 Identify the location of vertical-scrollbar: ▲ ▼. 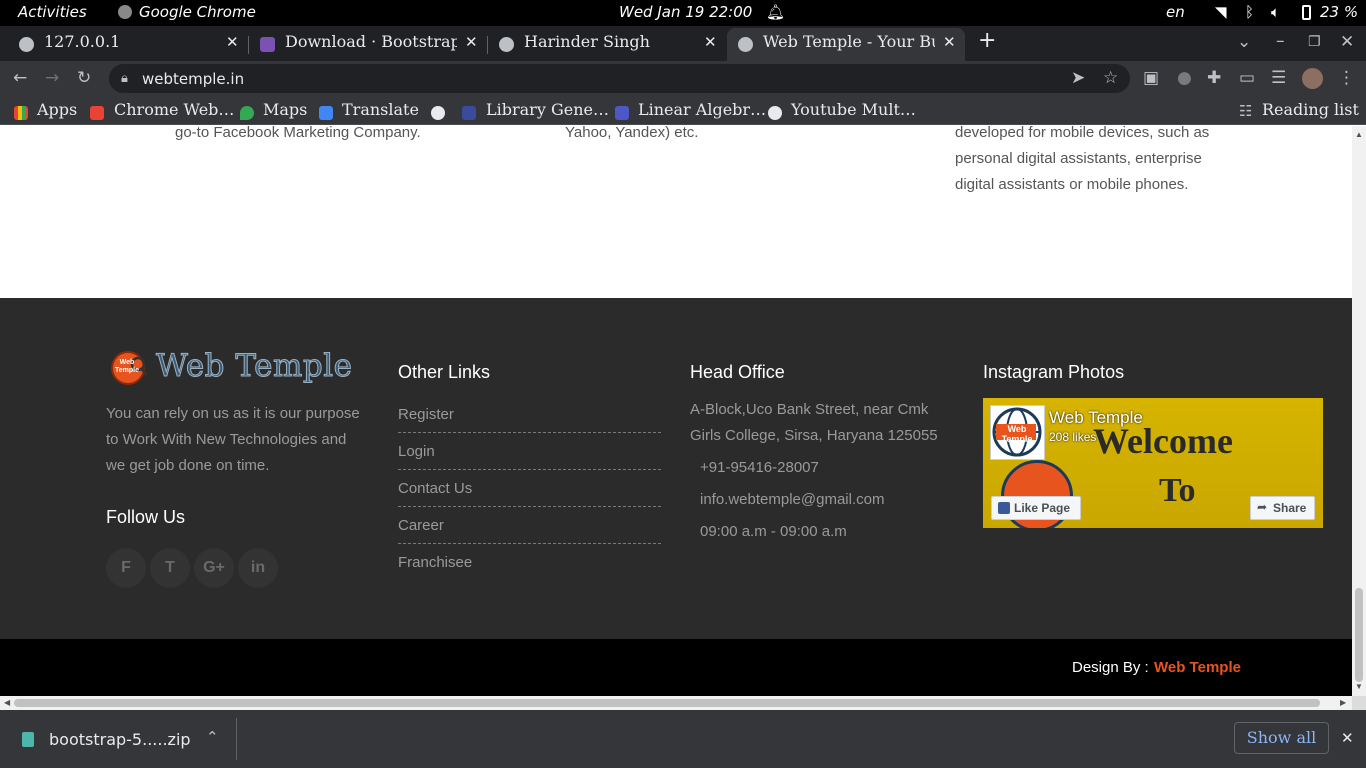
(1359, 411).